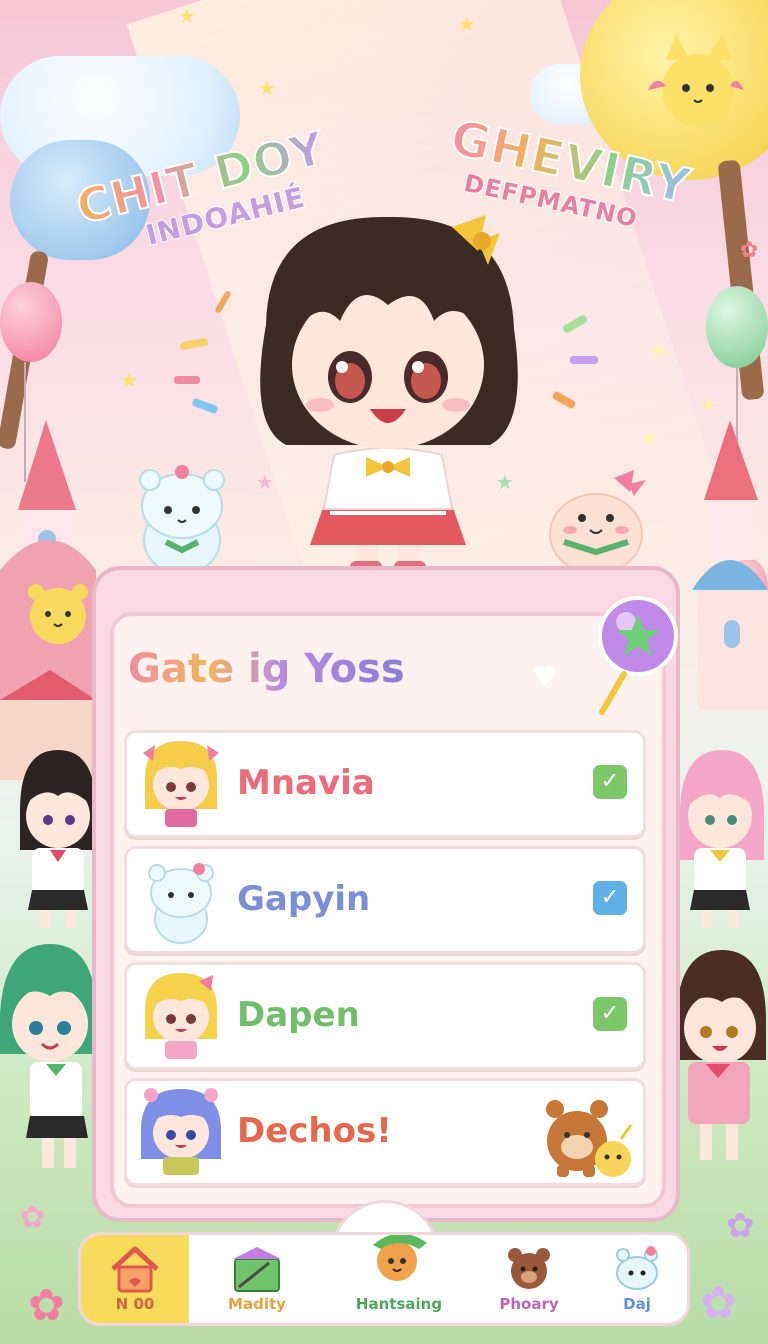 This screenshot has height=1344, width=768. Describe the element at coordinates (306, 783) in the screenshot. I see `roster-row-name: Mnavia` at that location.